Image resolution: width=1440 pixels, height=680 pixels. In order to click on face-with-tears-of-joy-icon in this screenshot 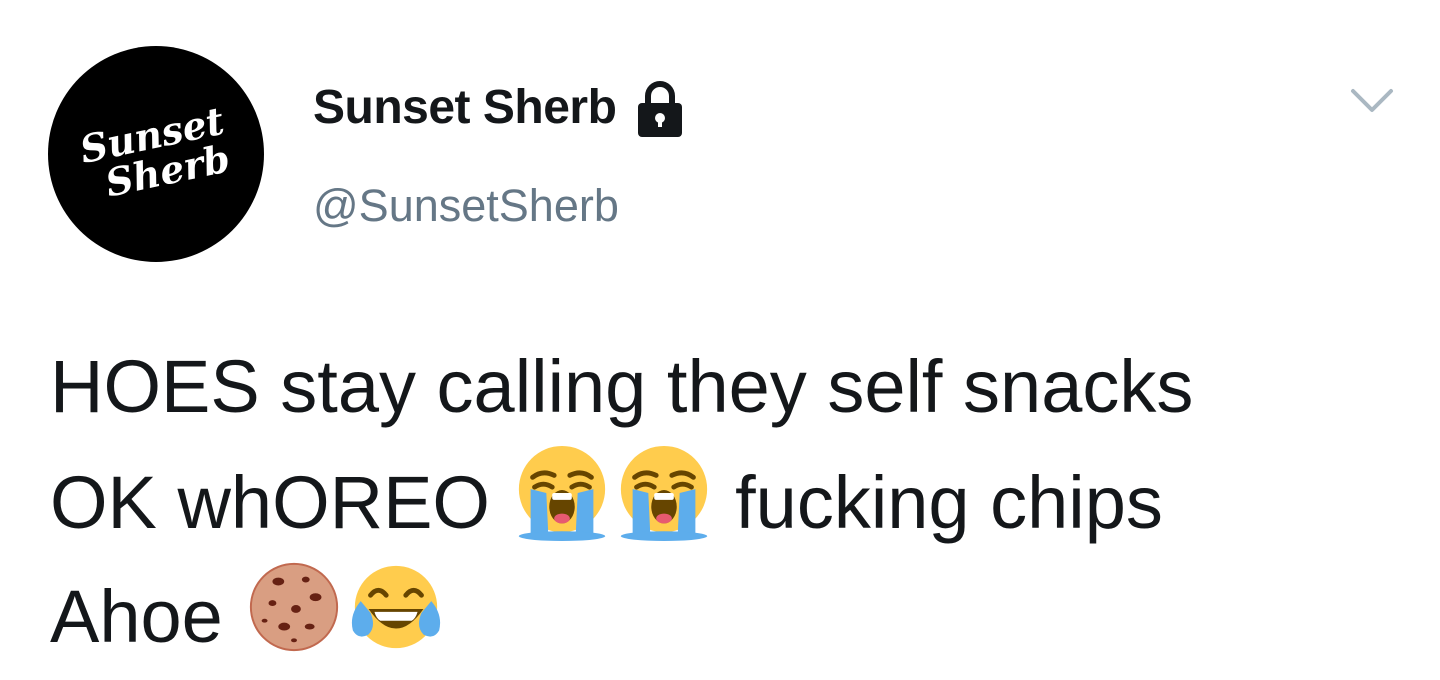, I will do `click(396, 607)`.